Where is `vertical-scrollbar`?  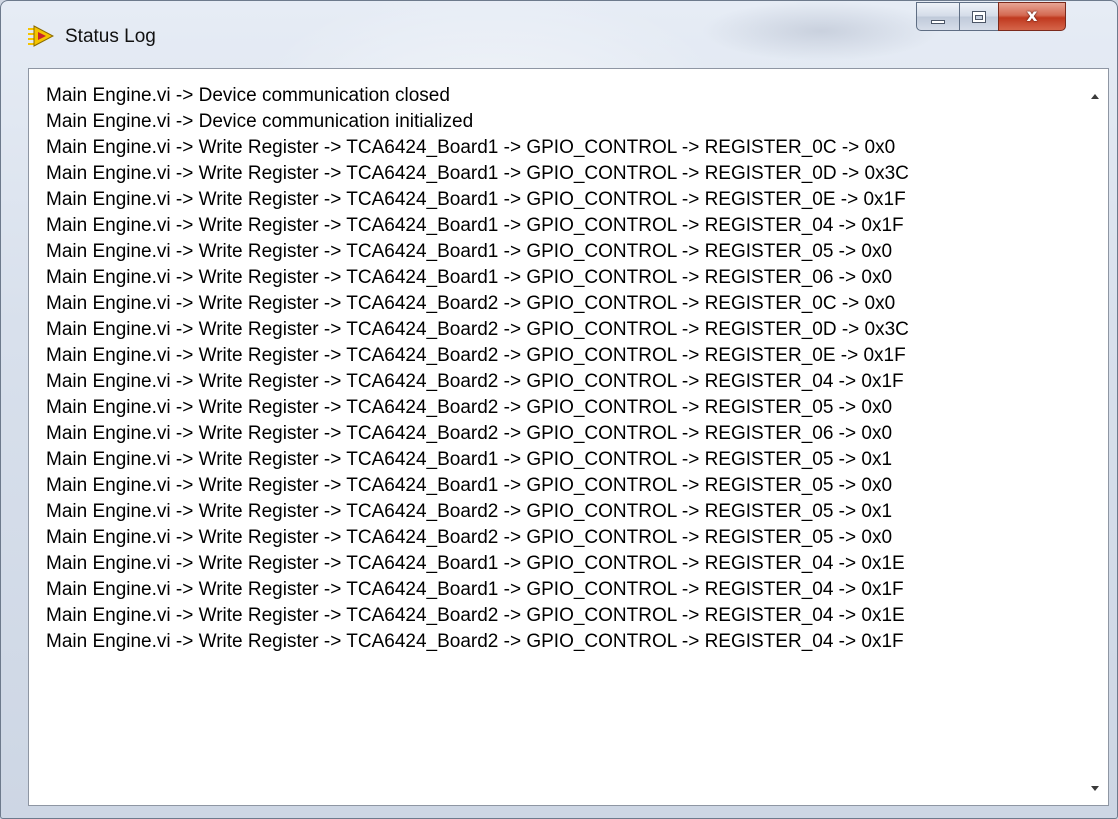 vertical-scrollbar is located at coordinates (1095, 437).